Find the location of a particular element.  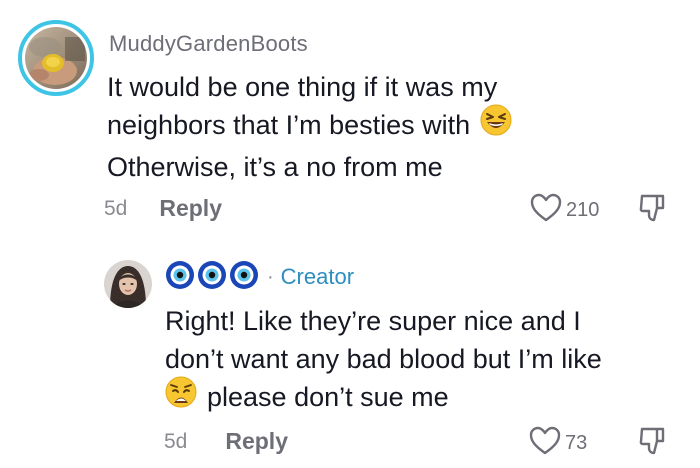

comment-line: Right! Like they’re super nice and I is located at coordinates (373, 321).